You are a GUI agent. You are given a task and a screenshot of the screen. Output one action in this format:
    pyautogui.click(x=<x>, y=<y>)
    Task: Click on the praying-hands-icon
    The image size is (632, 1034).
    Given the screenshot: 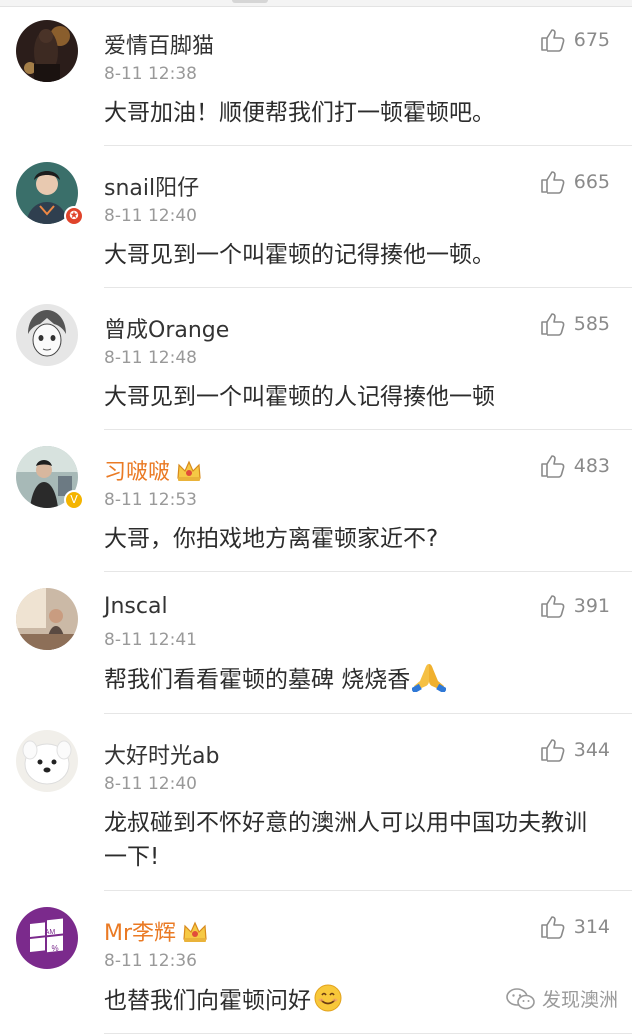 What is the action you would take?
    pyautogui.click(x=429, y=678)
    